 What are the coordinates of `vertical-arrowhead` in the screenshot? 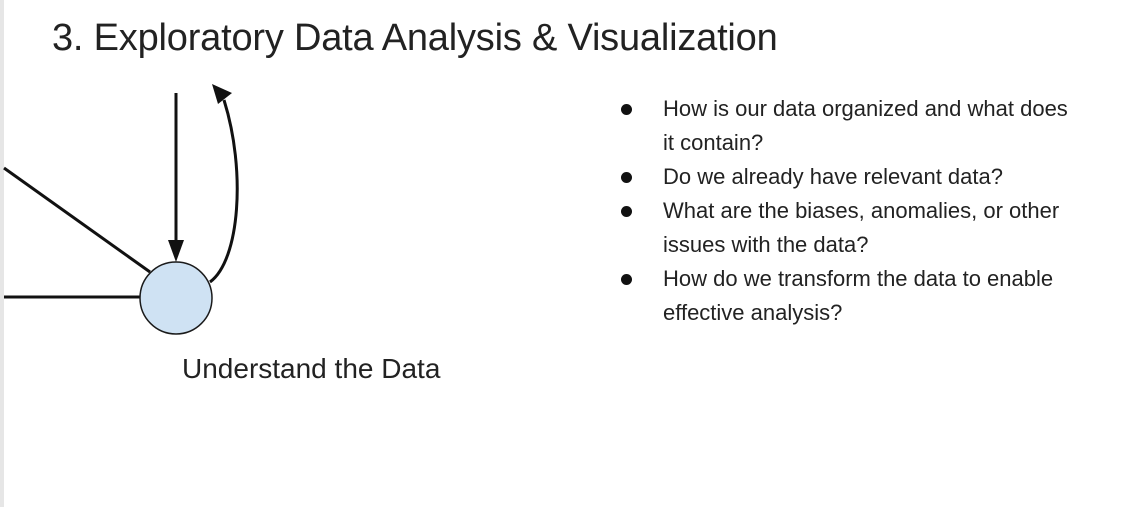 It's located at (176, 251).